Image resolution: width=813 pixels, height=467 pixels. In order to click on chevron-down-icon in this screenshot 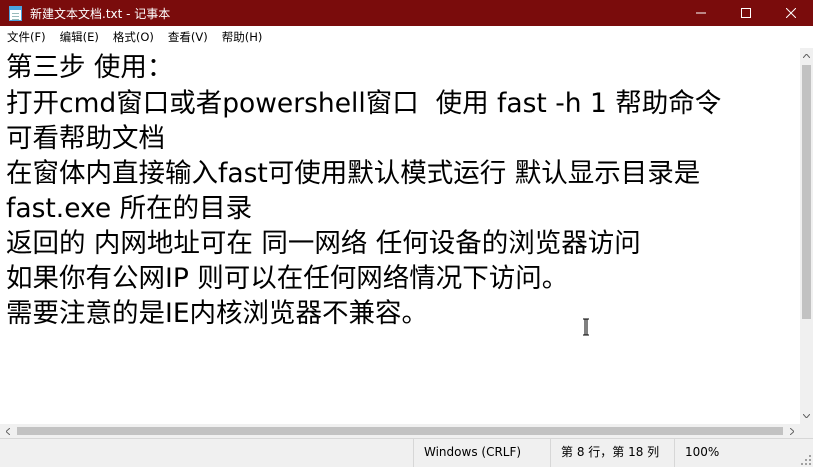, I will do `click(806, 416)`.